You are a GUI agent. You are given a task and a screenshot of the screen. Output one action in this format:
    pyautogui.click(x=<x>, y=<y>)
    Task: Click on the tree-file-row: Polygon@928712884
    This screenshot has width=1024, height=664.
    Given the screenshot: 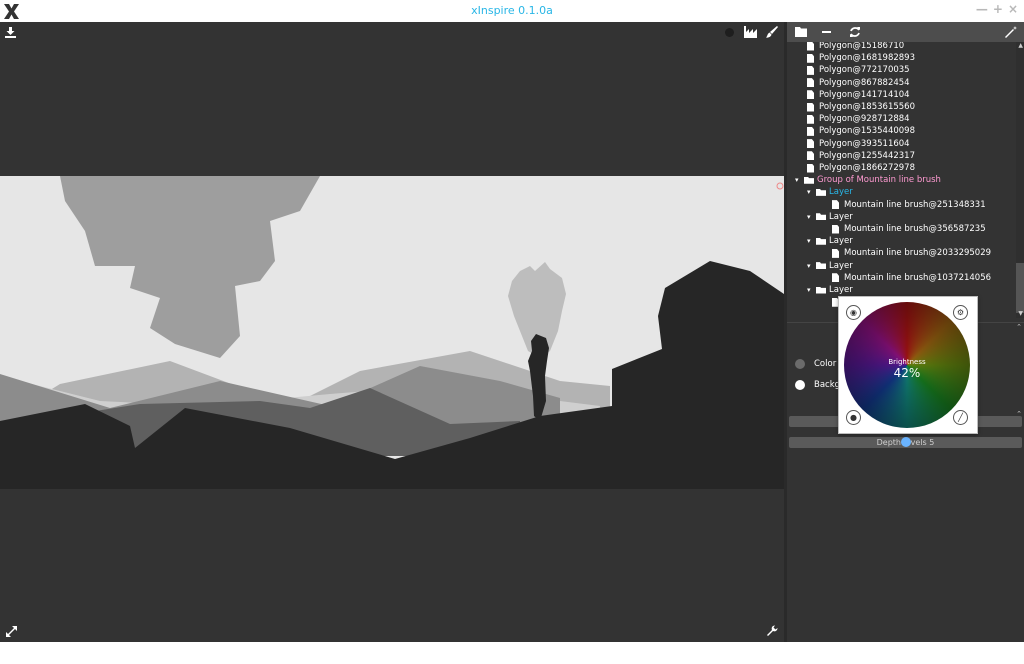 What is the action you would take?
    pyautogui.click(x=858, y=119)
    